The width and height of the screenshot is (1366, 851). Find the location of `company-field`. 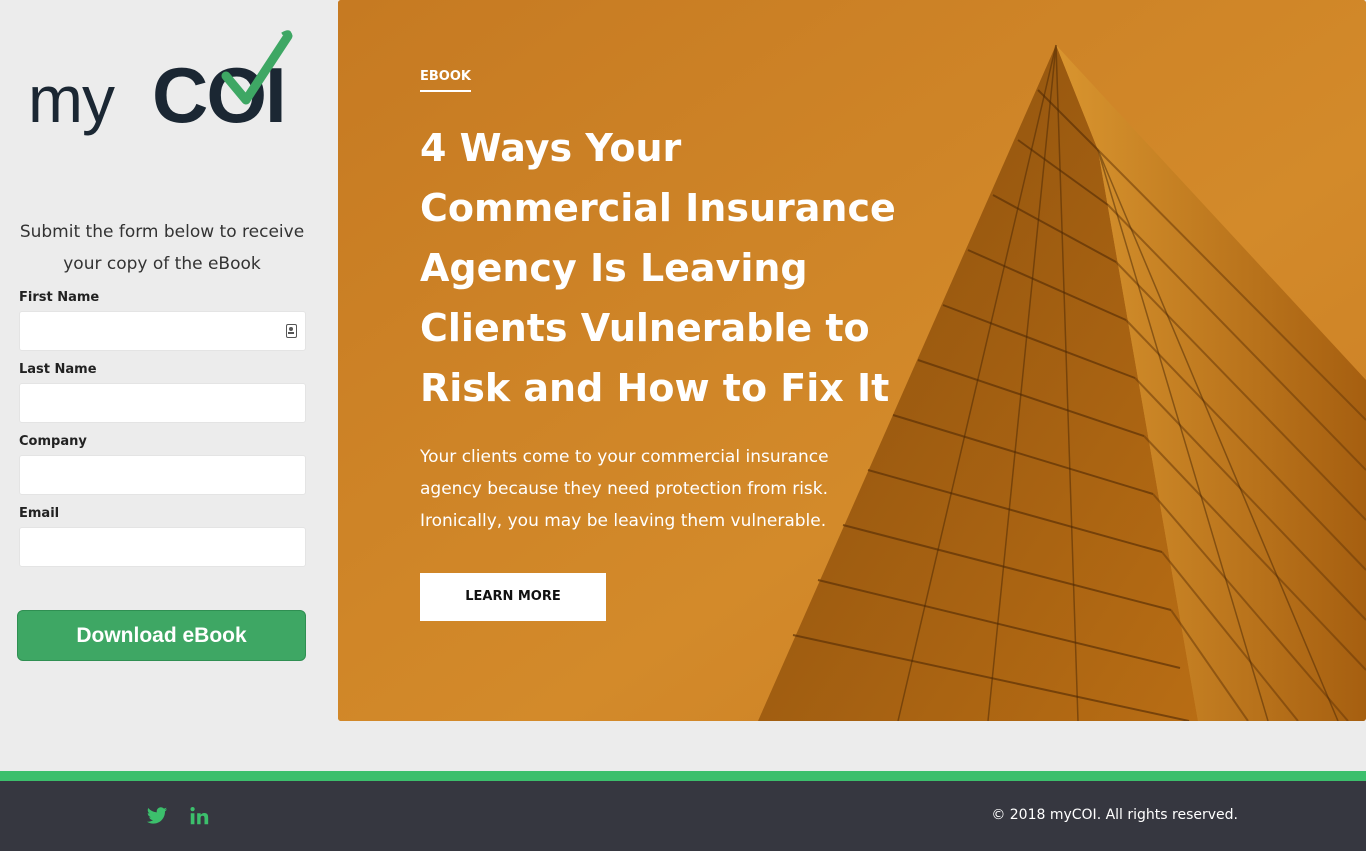

company-field is located at coordinates (162, 475).